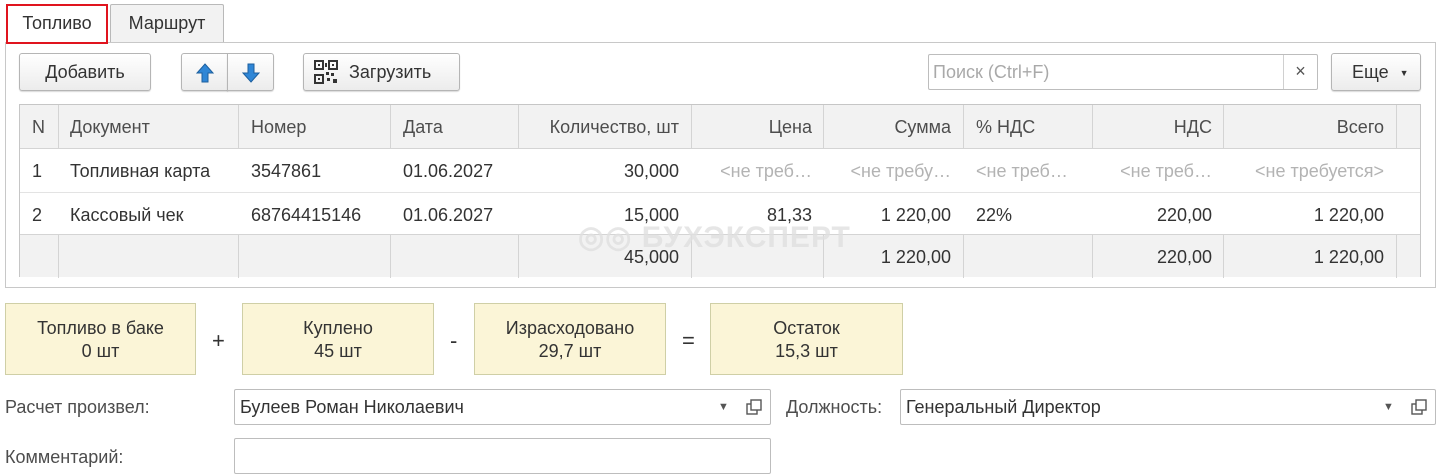  I want to click on plus-sign: +, so click(218, 340).